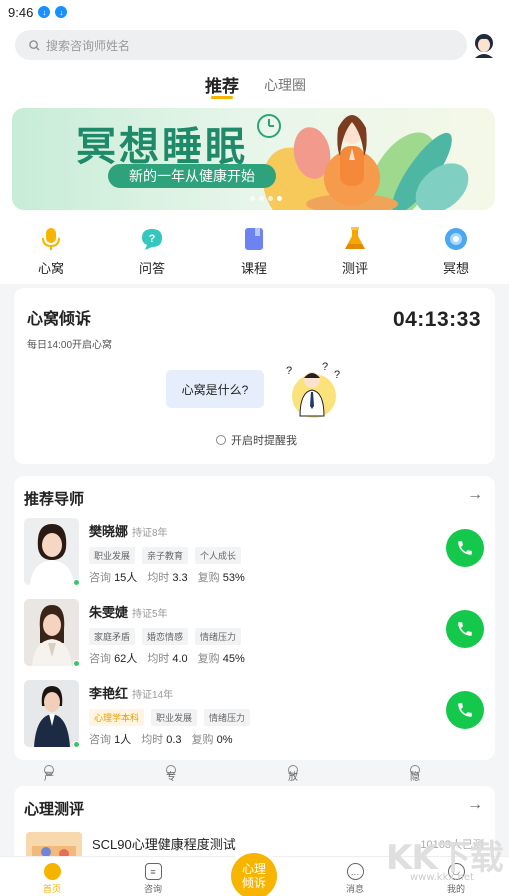 This screenshot has width=509, height=896. Describe the element at coordinates (455, 268) in the screenshot. I see `quick-nav-label: 冥想` at that location.